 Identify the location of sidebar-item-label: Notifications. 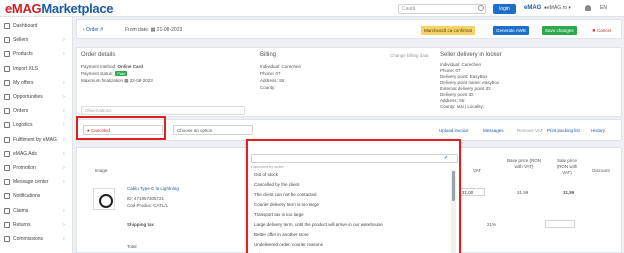
(27, 196).